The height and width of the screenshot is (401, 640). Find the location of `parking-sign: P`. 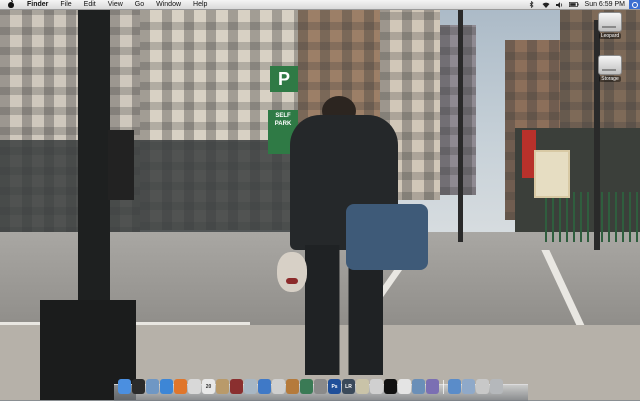

parking-sign: P is located at coordinates (284, 79).